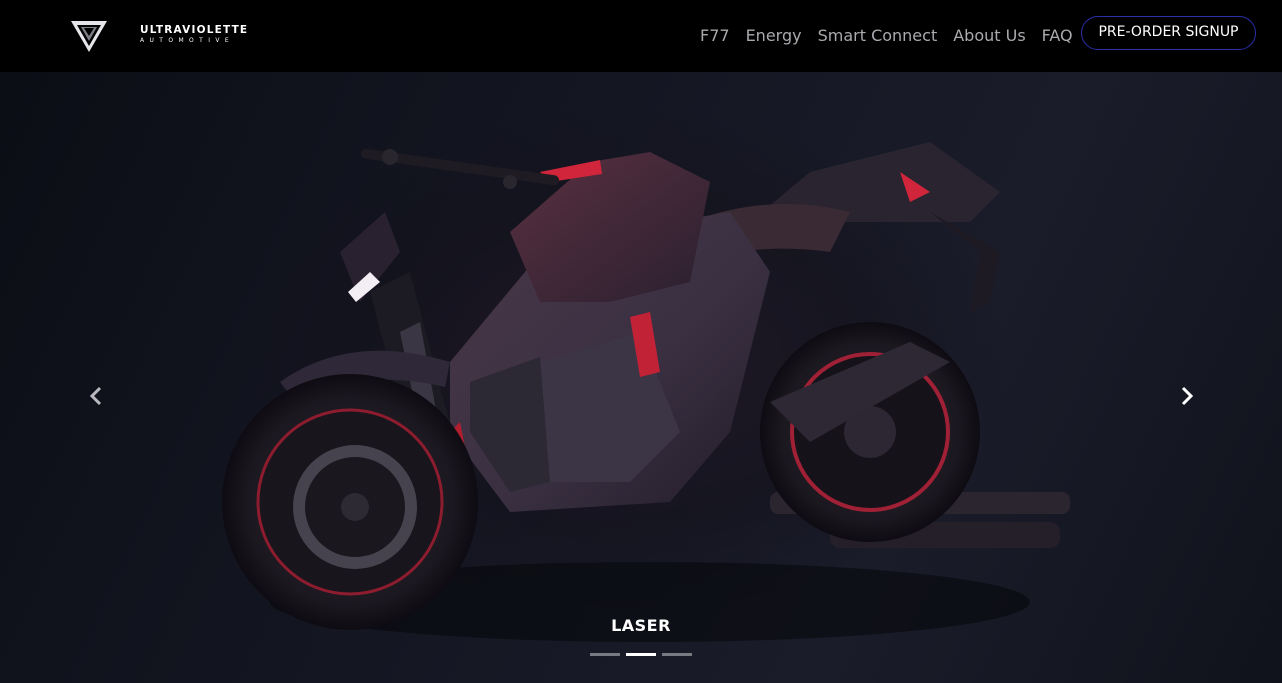 The width and height of the screenshot is (1282, 683). What do you see at coordinates (187, 40) in the screenshot?
I see `brand-subtitle: AUTOMOTIVE` at bounding box center [187, 40].